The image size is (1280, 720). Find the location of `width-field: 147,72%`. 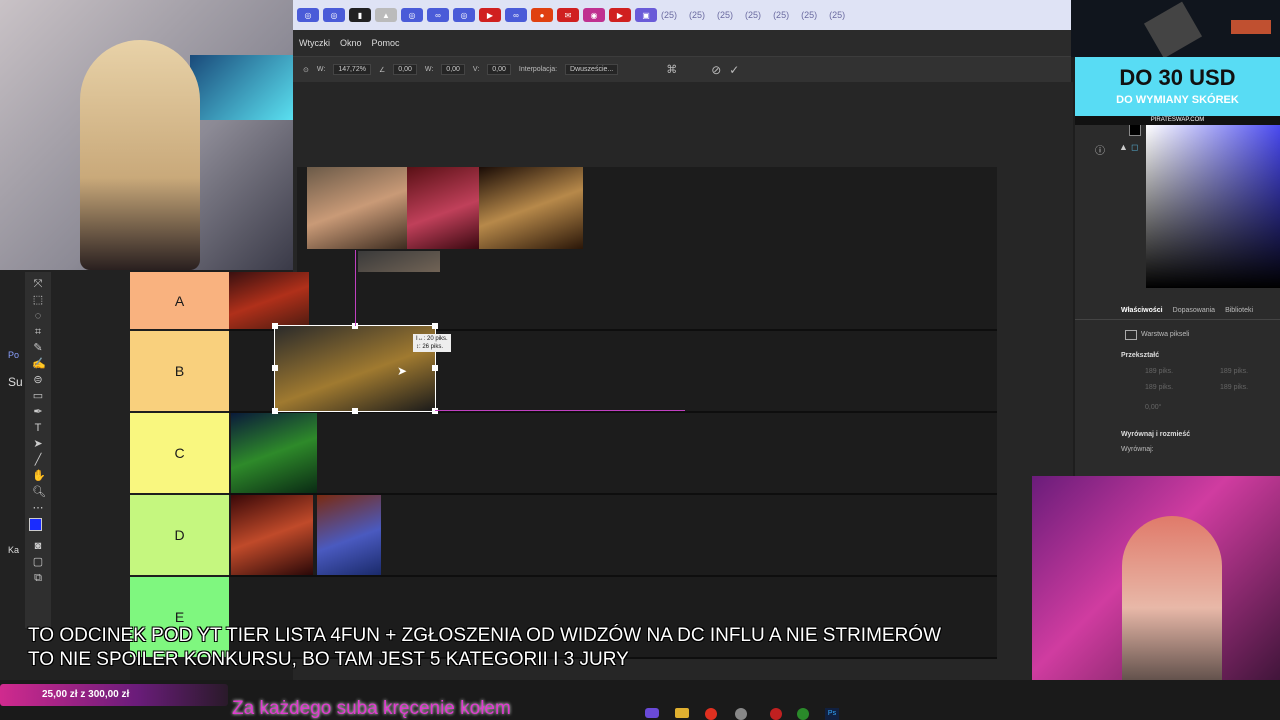

width-field: 147,72% is located at coordinates (352, 69).